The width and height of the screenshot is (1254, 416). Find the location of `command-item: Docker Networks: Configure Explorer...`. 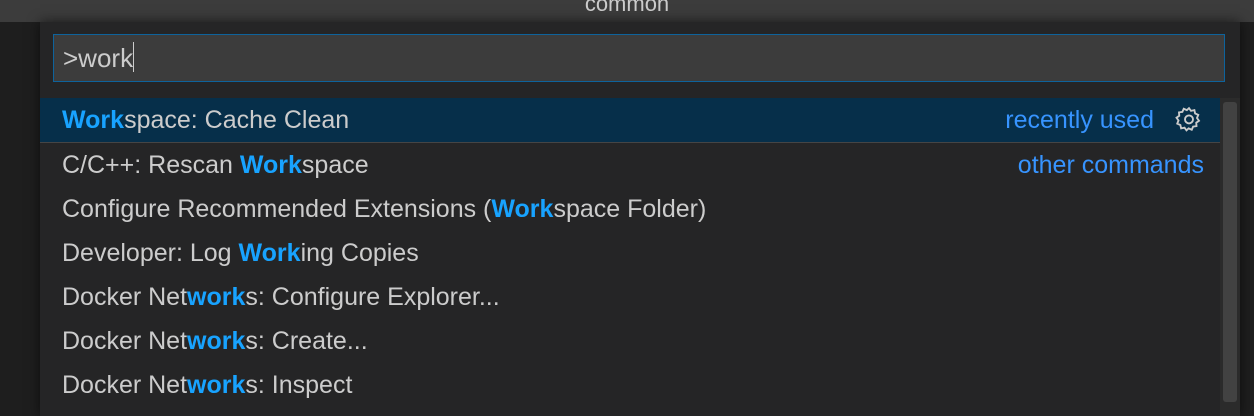

command-item: Docker Networks: Configure Explorer... is located at coordinates (630, 297).